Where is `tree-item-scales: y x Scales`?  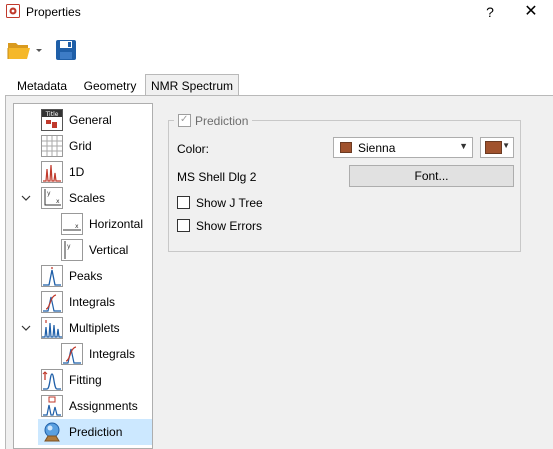 tree-item-scales: y x Scales is located at coordinates (96, 198).